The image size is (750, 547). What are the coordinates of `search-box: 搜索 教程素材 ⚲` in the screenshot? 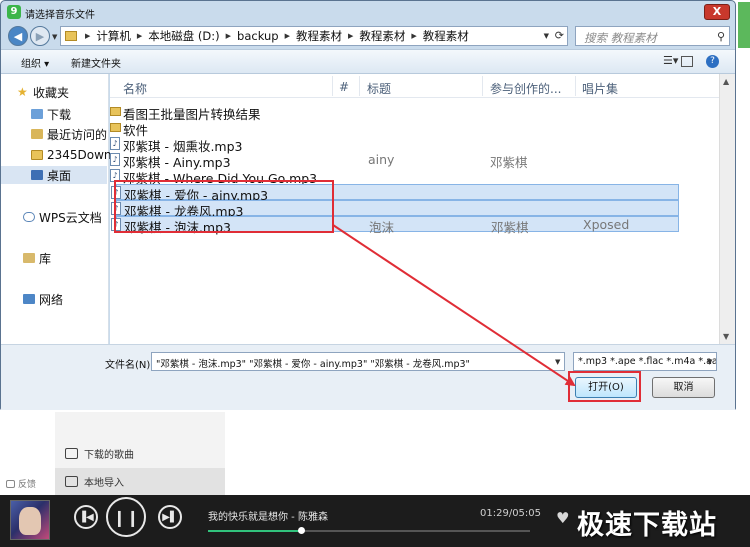 It's located at (652, 36).